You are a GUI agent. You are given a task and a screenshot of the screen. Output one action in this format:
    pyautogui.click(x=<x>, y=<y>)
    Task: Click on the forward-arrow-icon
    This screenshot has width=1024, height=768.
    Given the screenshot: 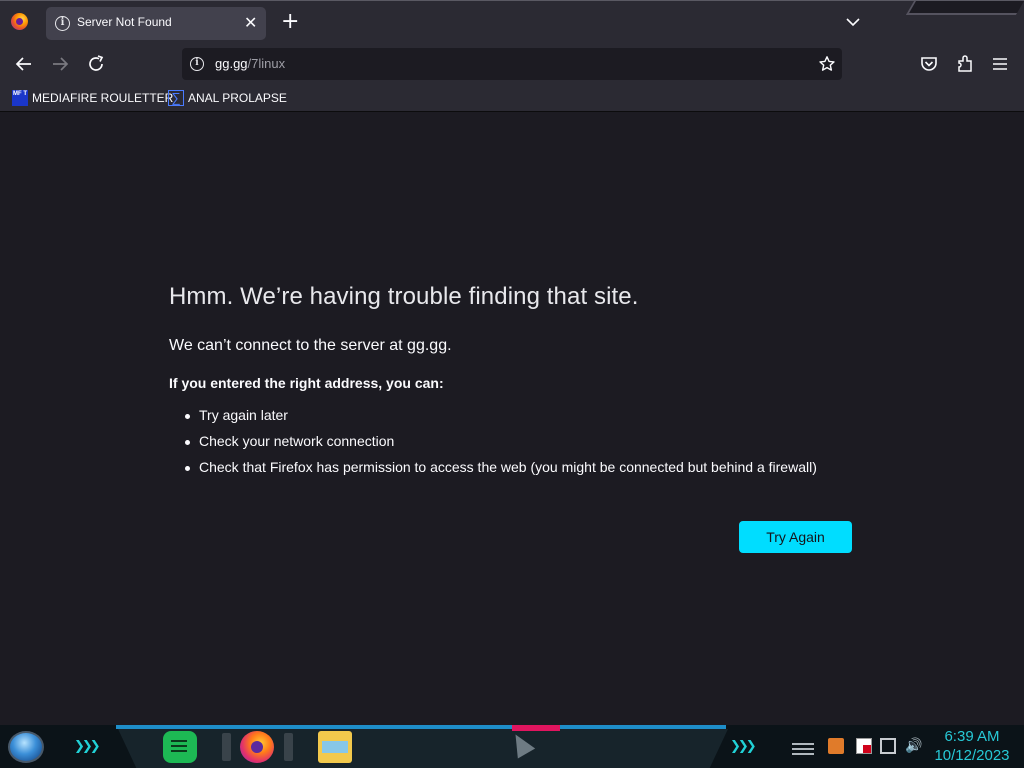 What is the action you would take?
    pyautogui.click(x=60, y=64)
    